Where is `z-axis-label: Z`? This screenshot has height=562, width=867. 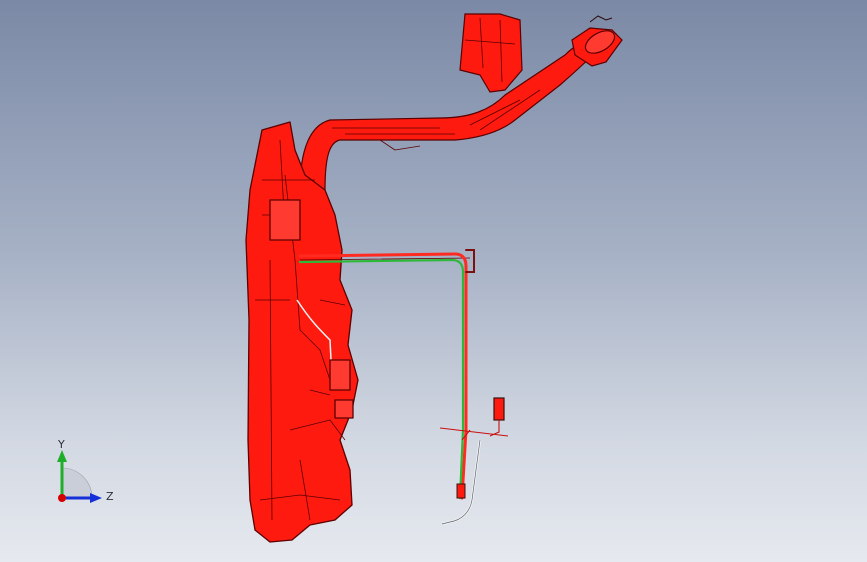
z-axis-label: Z is located at coordinates (110, 496).